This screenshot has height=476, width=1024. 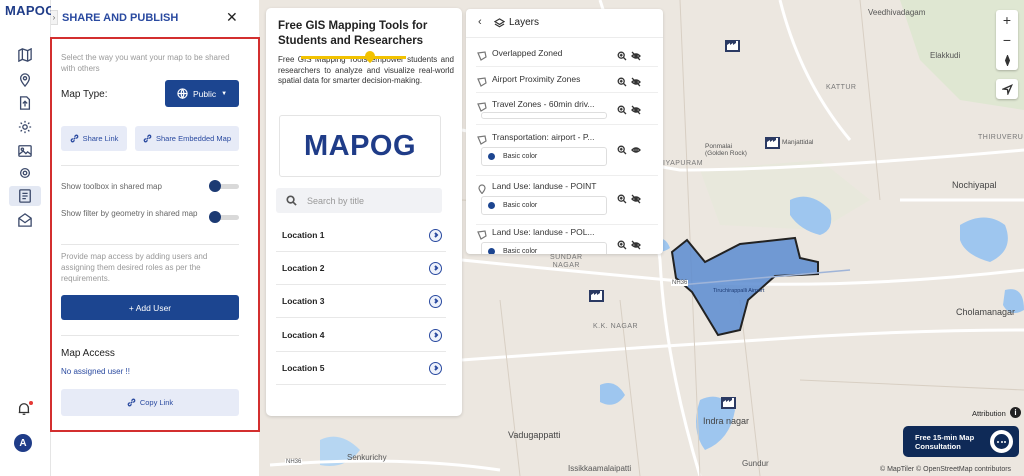 I want to click on location-item: Location 5, so click(x=361, y=368).